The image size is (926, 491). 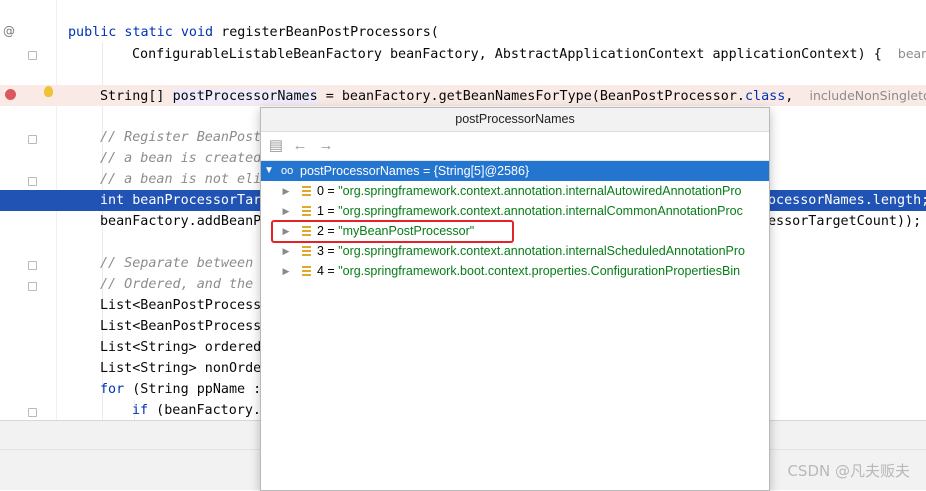 What do you see at coordinates (287, 171) in the screenshot?
I see `watch-glasses-icon: oo` at bounding box center [287, 171].